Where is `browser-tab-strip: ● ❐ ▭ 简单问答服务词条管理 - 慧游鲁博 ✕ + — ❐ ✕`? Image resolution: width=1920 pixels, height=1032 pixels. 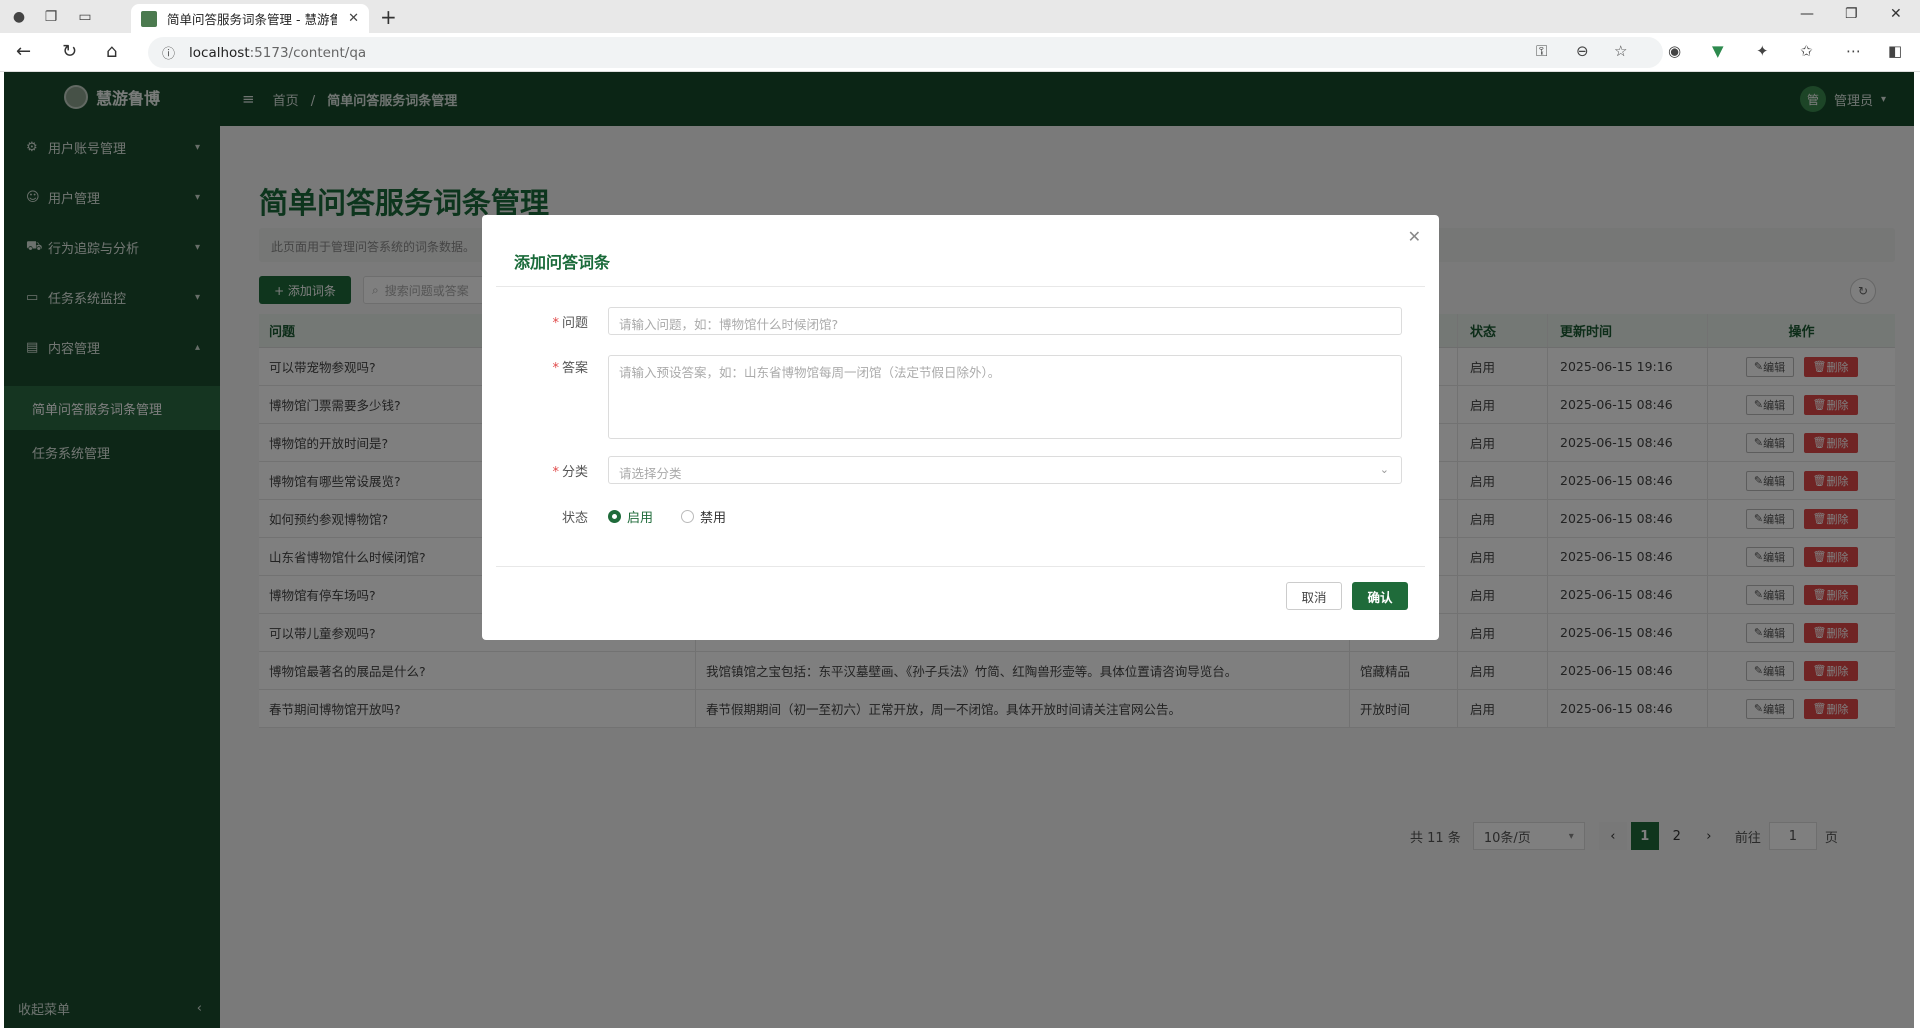
browser-tab-strip: ● ❐ ▭ 简单问答服务词条管理 - 慧游鲁博 ✕ + — ❐ ✕ is located at coordinates (960, 16).